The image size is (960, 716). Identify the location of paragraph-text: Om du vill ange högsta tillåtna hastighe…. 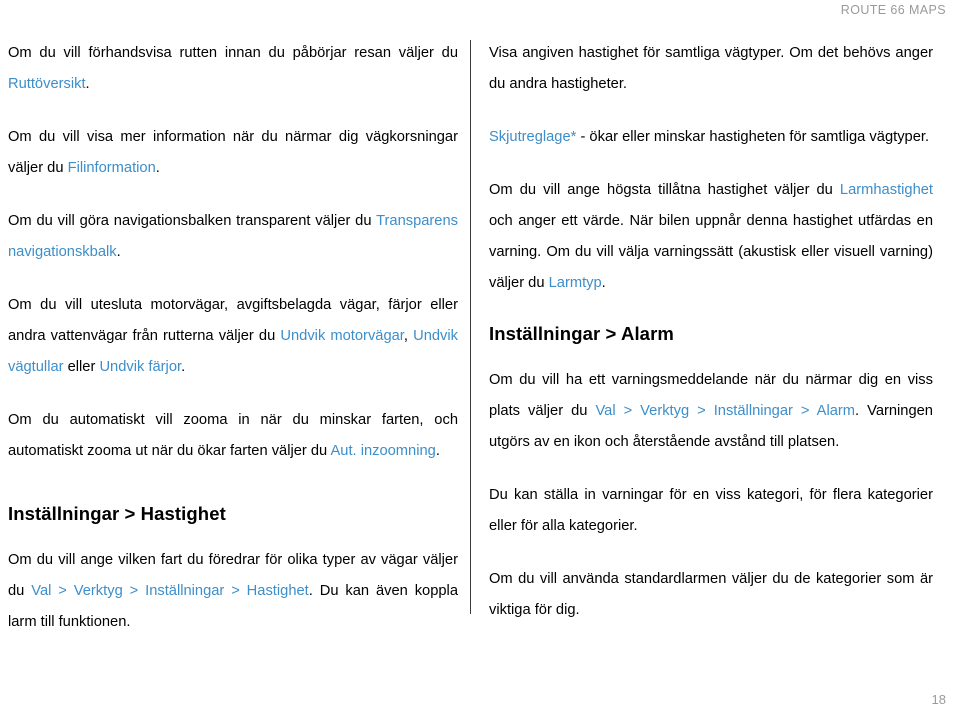
(664, 190).